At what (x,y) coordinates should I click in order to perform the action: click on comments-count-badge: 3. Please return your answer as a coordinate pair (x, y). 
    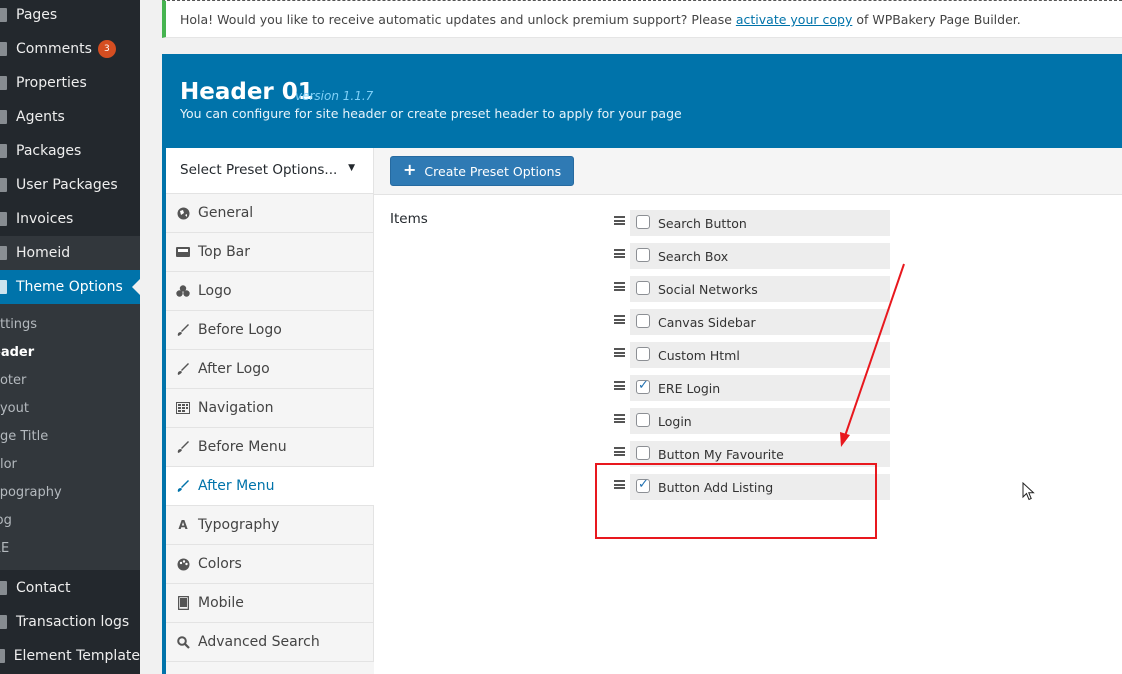
    Looking at the image, I should click on (106, 49).